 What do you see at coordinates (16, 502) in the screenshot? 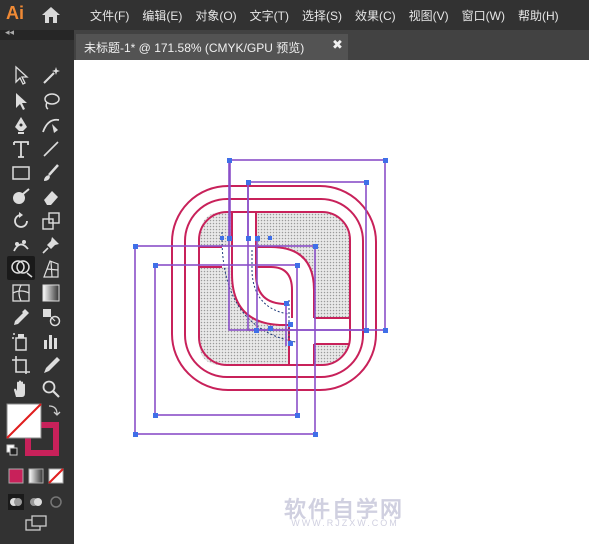
I see `draw-normal-icon` at bounding box center [16, 502].